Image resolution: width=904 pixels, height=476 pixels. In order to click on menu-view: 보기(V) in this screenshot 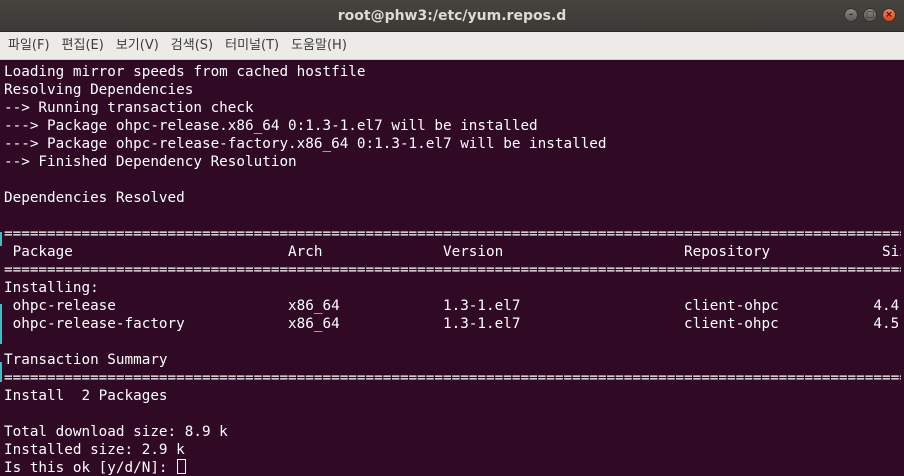, I will do `click(137, 46)`.